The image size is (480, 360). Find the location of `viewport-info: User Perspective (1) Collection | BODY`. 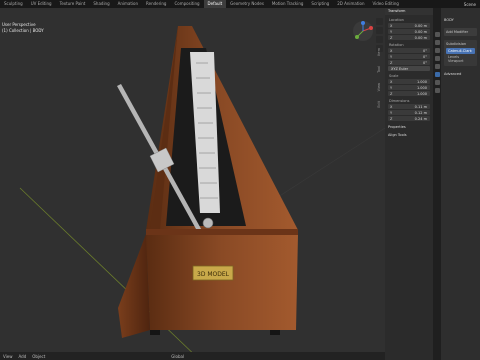

viewport-info: User Perspective (1) Collection | BODY is located at coordinates (23, 28).